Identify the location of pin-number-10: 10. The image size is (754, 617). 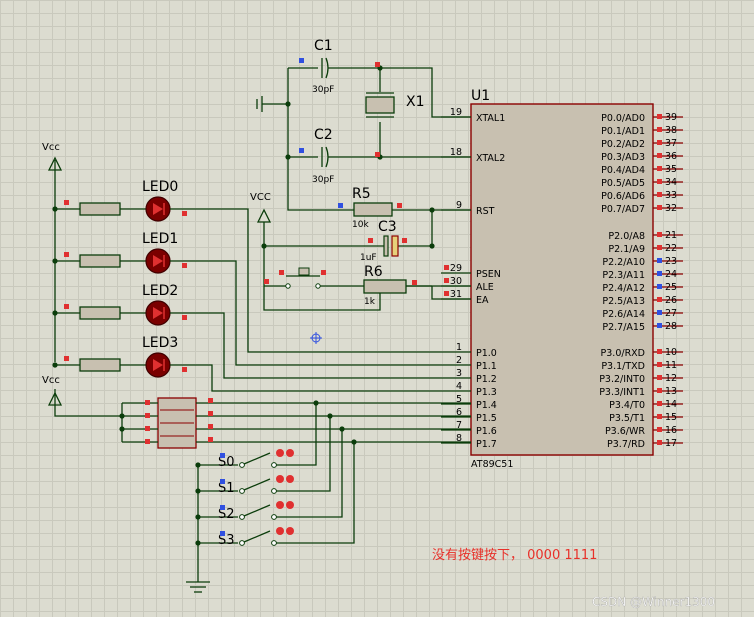
(671, 352).